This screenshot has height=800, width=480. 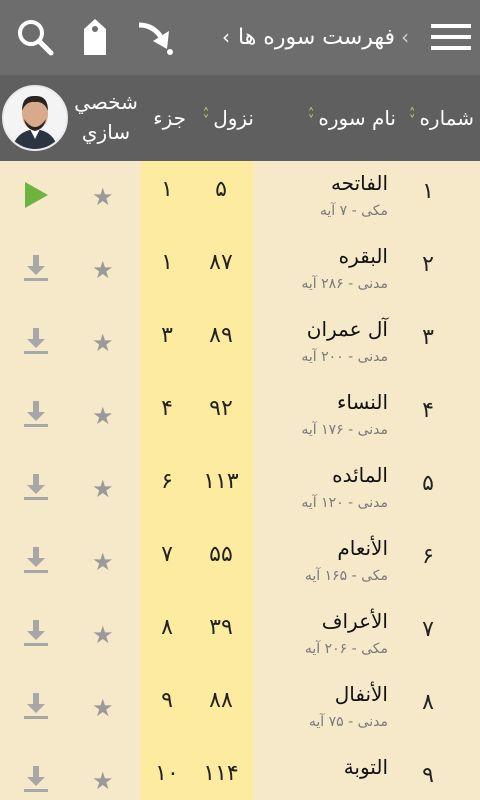 I want to click on avatar, so click(x=35, y=118).